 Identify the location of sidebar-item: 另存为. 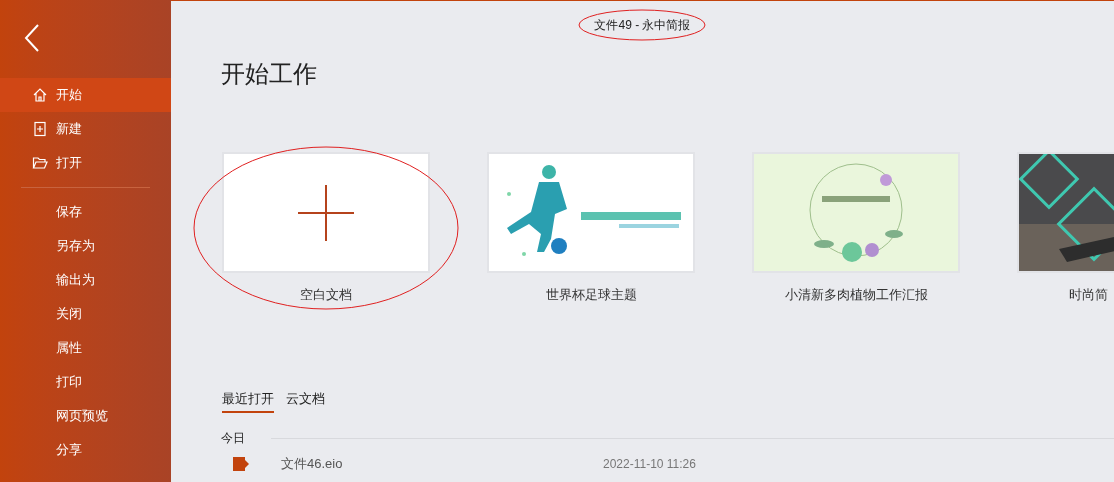
(85, 246).